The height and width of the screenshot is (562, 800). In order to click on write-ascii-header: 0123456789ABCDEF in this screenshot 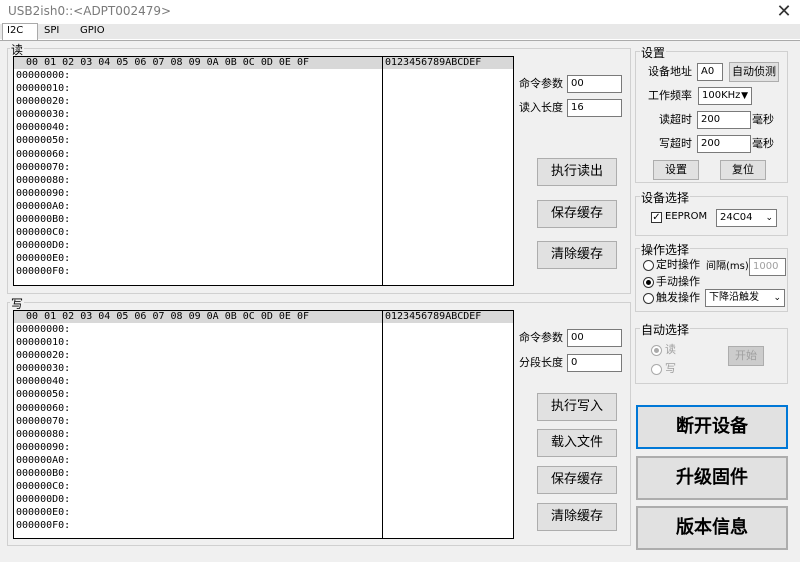, I will do `click(448, 317)`.